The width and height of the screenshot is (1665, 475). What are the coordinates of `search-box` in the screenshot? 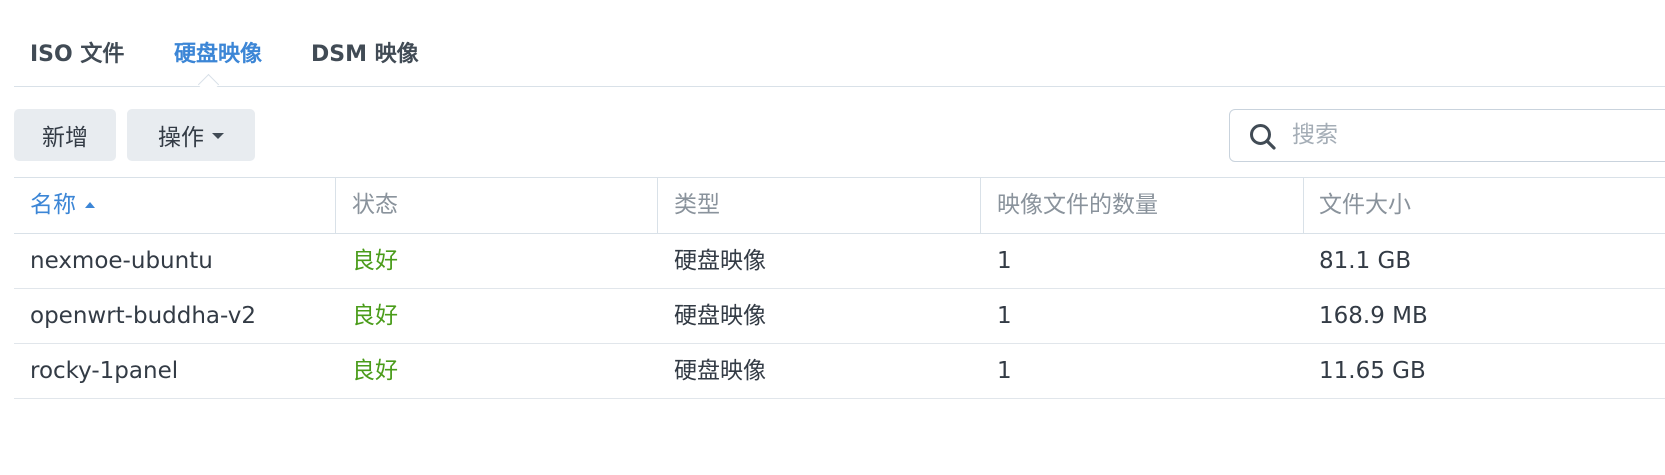 It's located at (1447, 135).